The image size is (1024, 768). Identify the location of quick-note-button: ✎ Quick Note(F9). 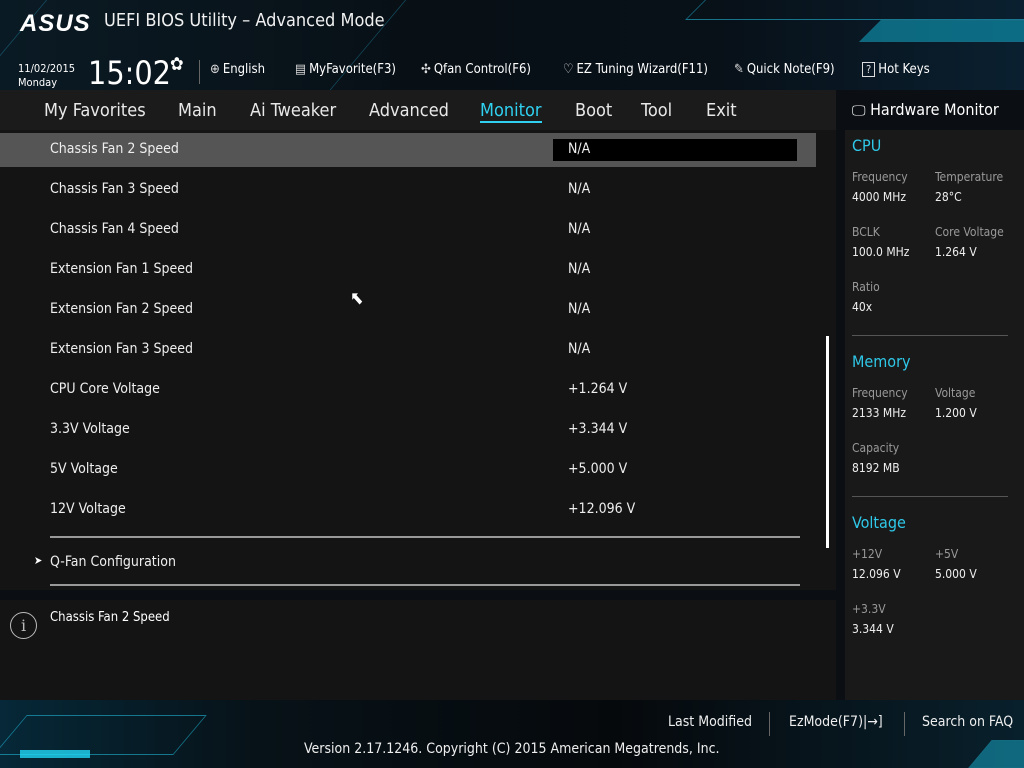
(784, 69).